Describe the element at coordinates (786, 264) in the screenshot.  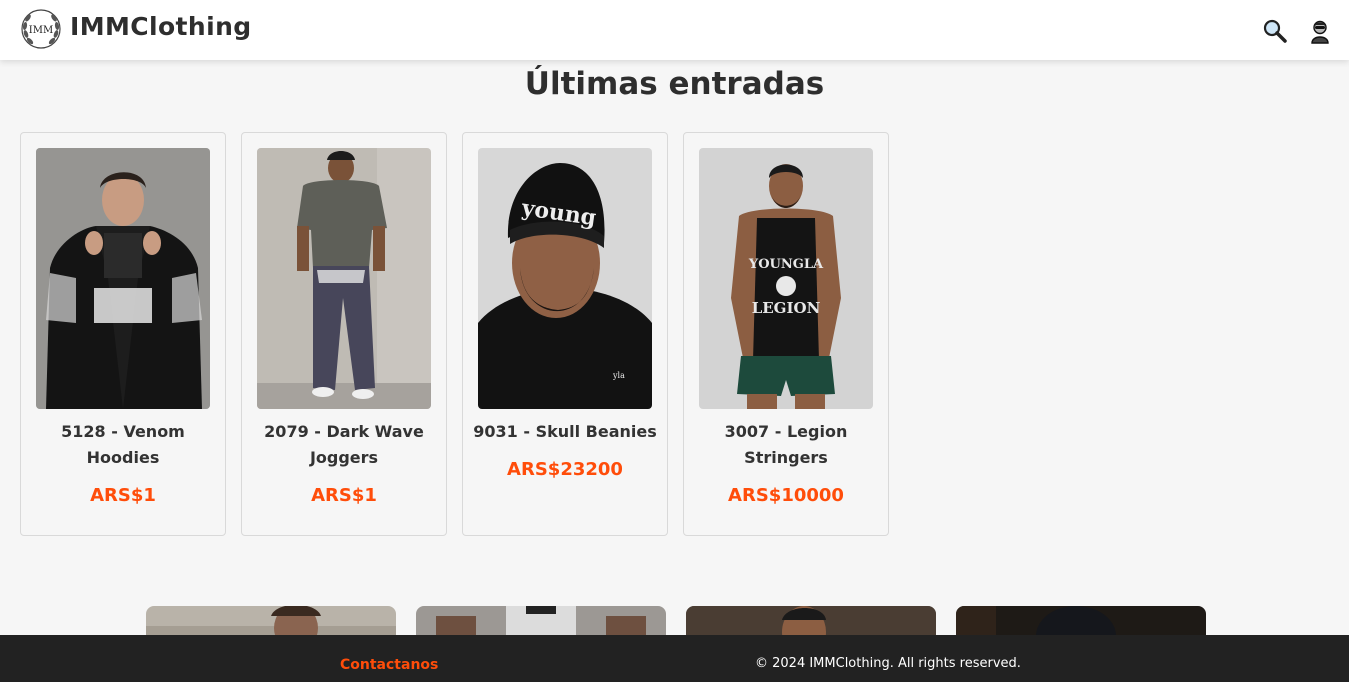
I see `svg-text: YOUNGLA` at that location.